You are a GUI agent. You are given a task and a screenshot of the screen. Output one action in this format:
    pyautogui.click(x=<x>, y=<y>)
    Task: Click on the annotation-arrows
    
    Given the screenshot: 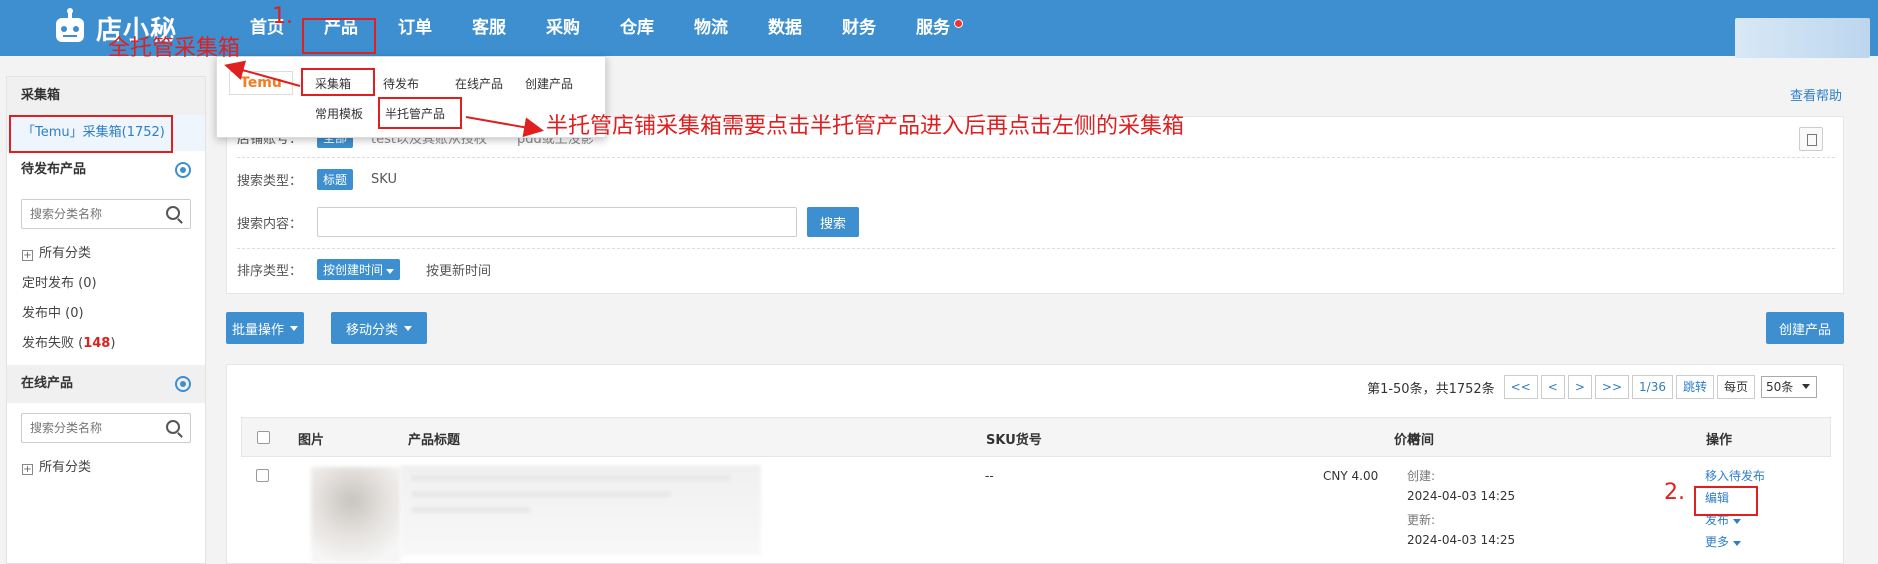 What is the action you would take?
    pyautogui.click(x=384, y=99)
    